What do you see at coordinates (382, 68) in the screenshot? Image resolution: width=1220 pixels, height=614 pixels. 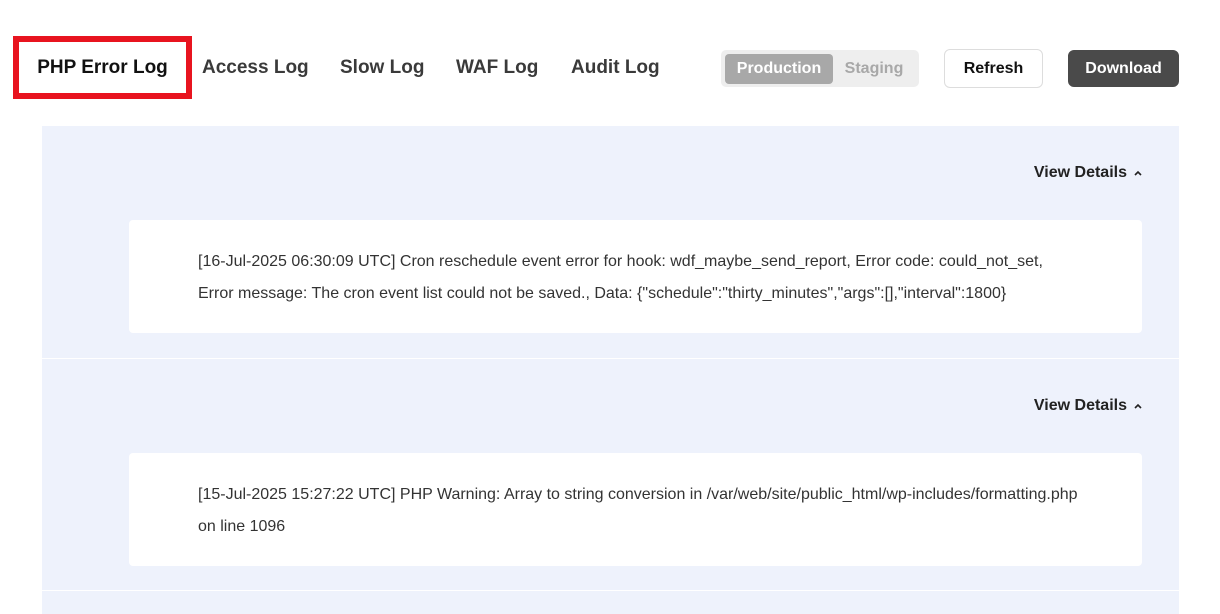 I see `tab-slow-log: Slow Log` at bounding box center [382, 68].